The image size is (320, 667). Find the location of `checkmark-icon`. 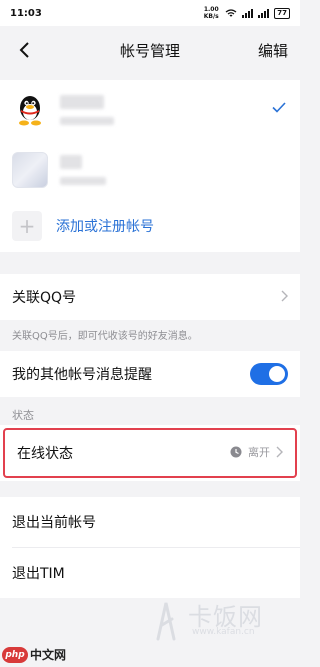

checkmark-icon is located at coordinates (279, 107).